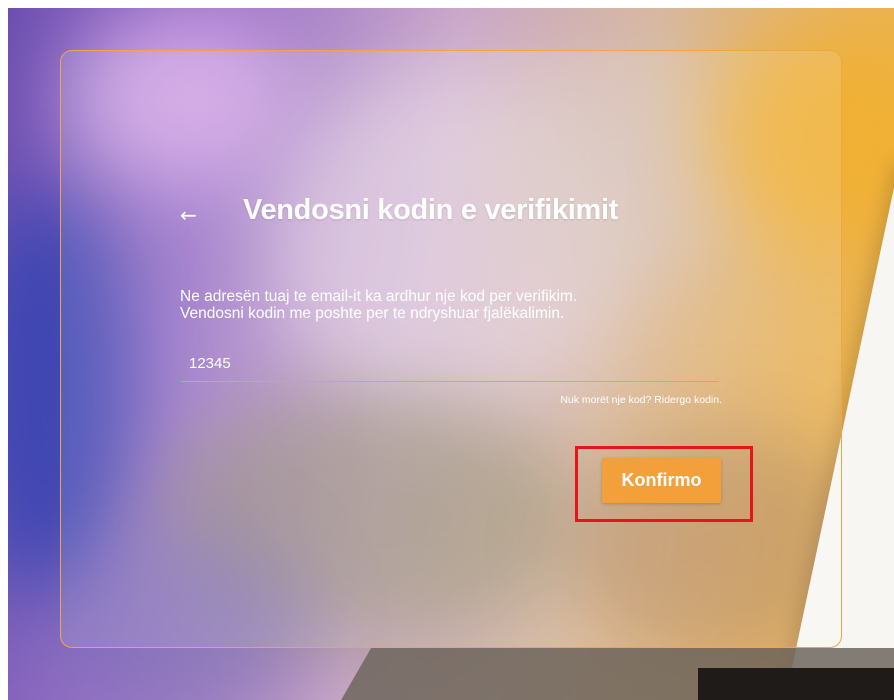 The height and width of the screenshot is (700, 894). Describe the element at coordinates (661, 480) in the screenshot. I see `confirm-button: Konfirmo` at that location.